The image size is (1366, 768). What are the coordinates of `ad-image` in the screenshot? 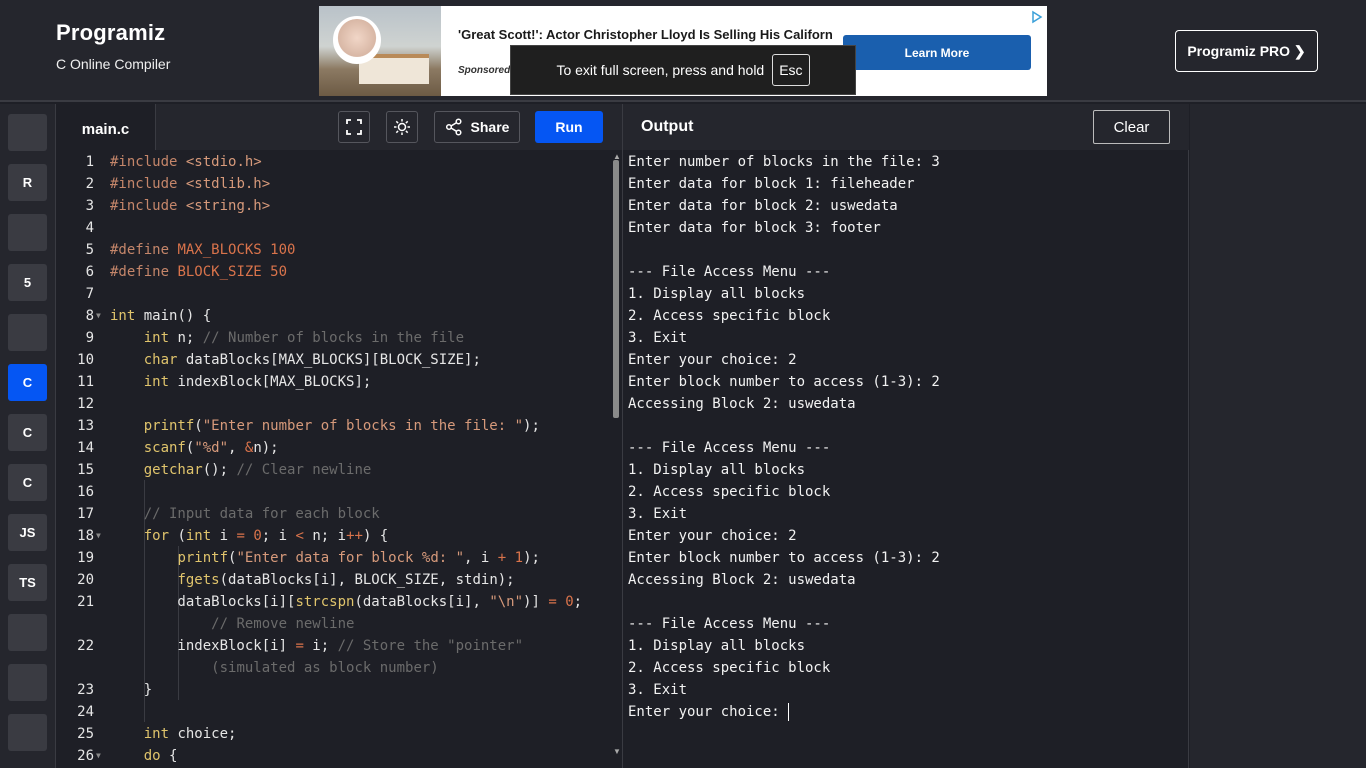 It's located at (380, 51).